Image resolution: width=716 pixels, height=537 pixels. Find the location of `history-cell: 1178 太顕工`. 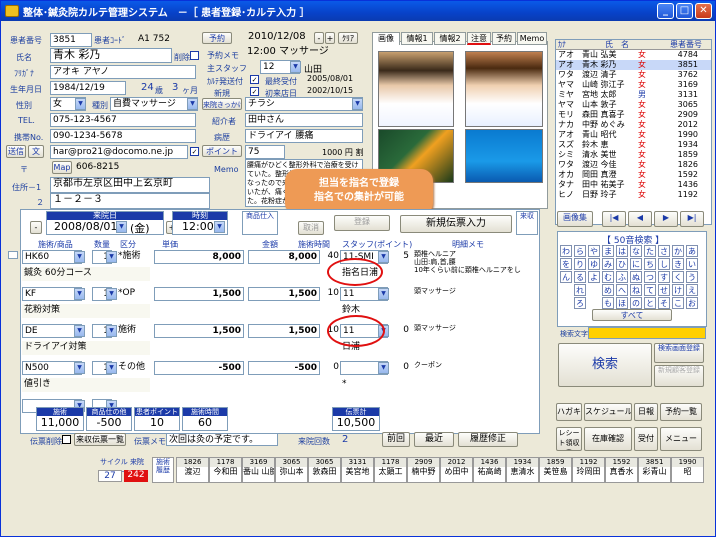

history-cell: 1178 太顕工 is located at coordinates (390, 470).